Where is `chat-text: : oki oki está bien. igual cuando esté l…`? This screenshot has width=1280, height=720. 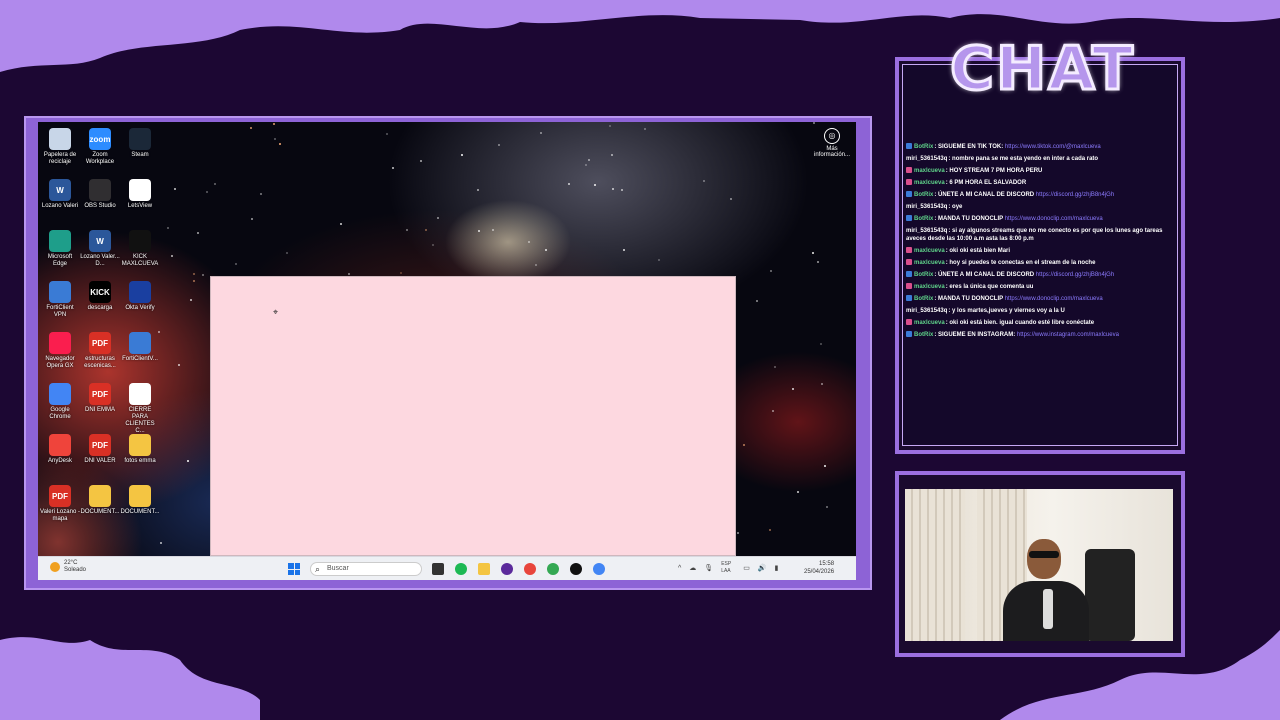
chat-text: : oki oki está bien. igual cuando esté l… is located at coordinates (1020, 323).